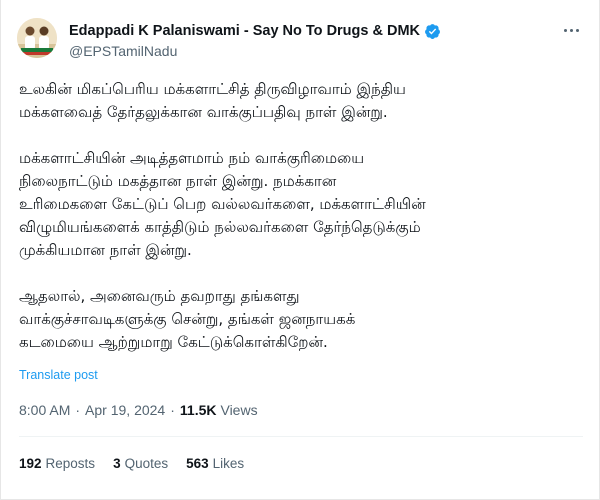 This screenshot has width=600, height=500. I want to click on avatar-image, so click(37, 38).